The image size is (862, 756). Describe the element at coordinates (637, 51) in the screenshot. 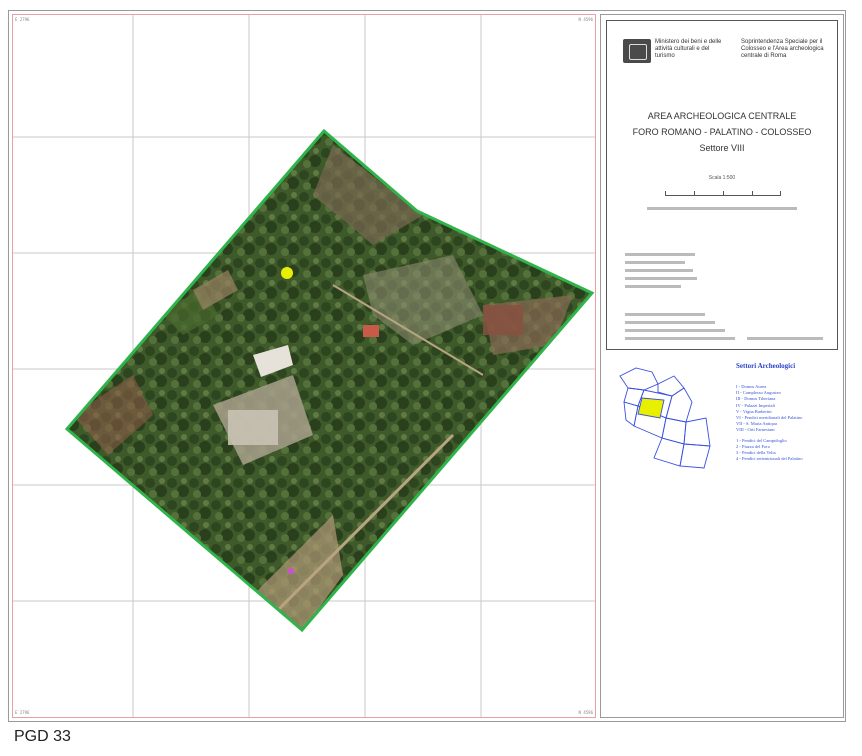

I see `ministry-logo-icon` at that location.